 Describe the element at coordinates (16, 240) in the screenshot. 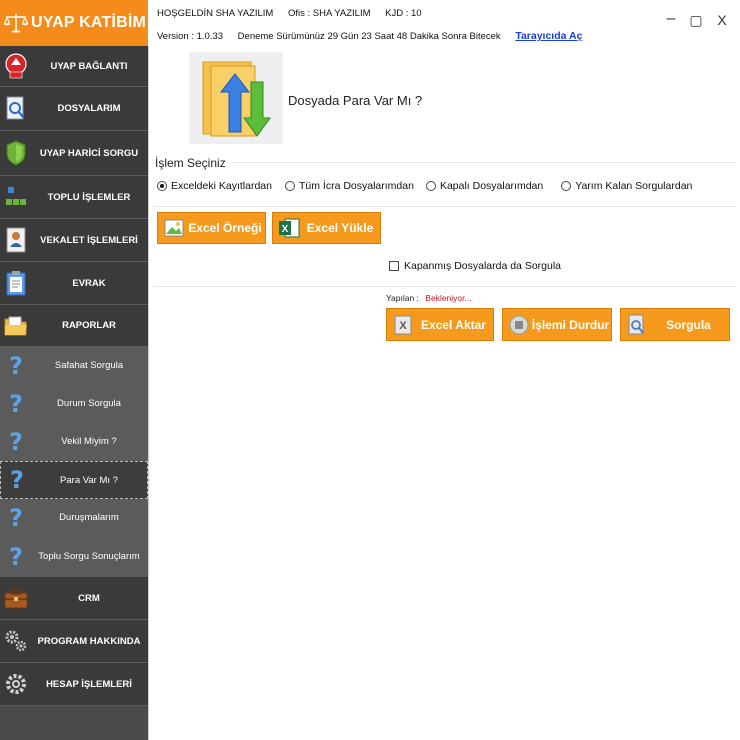

I see `id-card-icon` at that location.